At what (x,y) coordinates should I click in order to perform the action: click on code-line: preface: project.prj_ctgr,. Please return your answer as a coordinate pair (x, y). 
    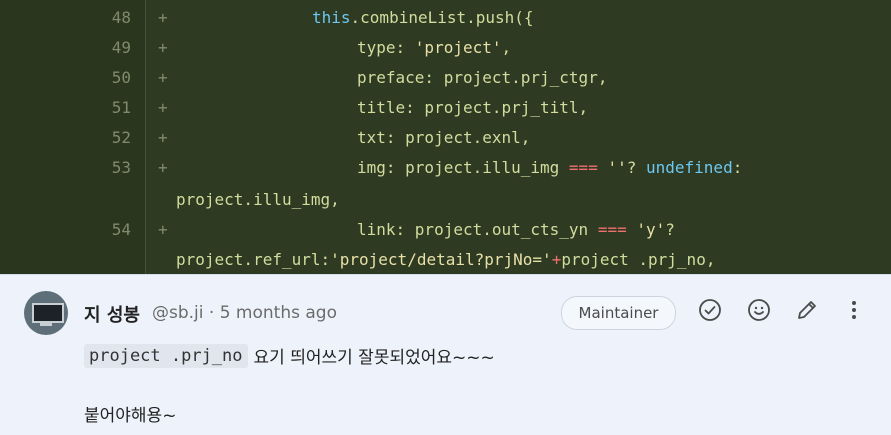
    Looking at the image, I should click on (482, 77).